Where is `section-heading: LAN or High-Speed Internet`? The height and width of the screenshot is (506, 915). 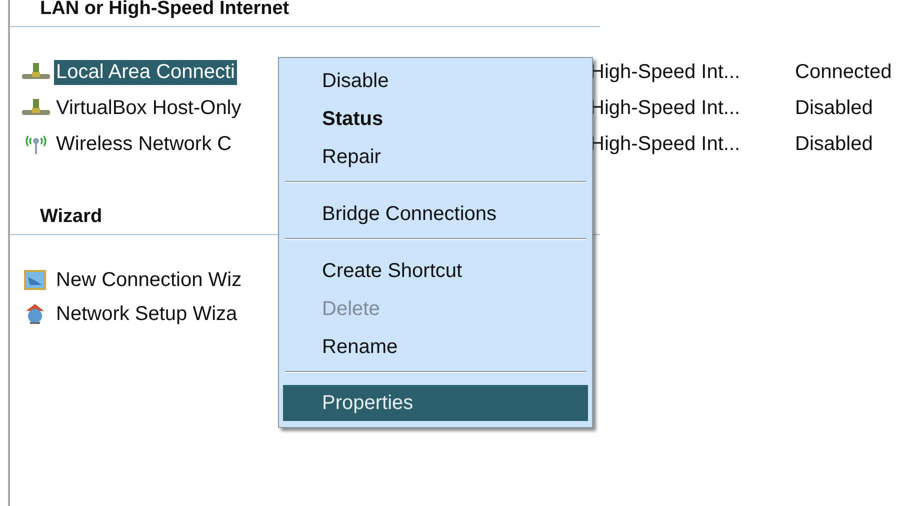 section-heading: LAN or High-Speed Internet is located at coordinates (305, 13).